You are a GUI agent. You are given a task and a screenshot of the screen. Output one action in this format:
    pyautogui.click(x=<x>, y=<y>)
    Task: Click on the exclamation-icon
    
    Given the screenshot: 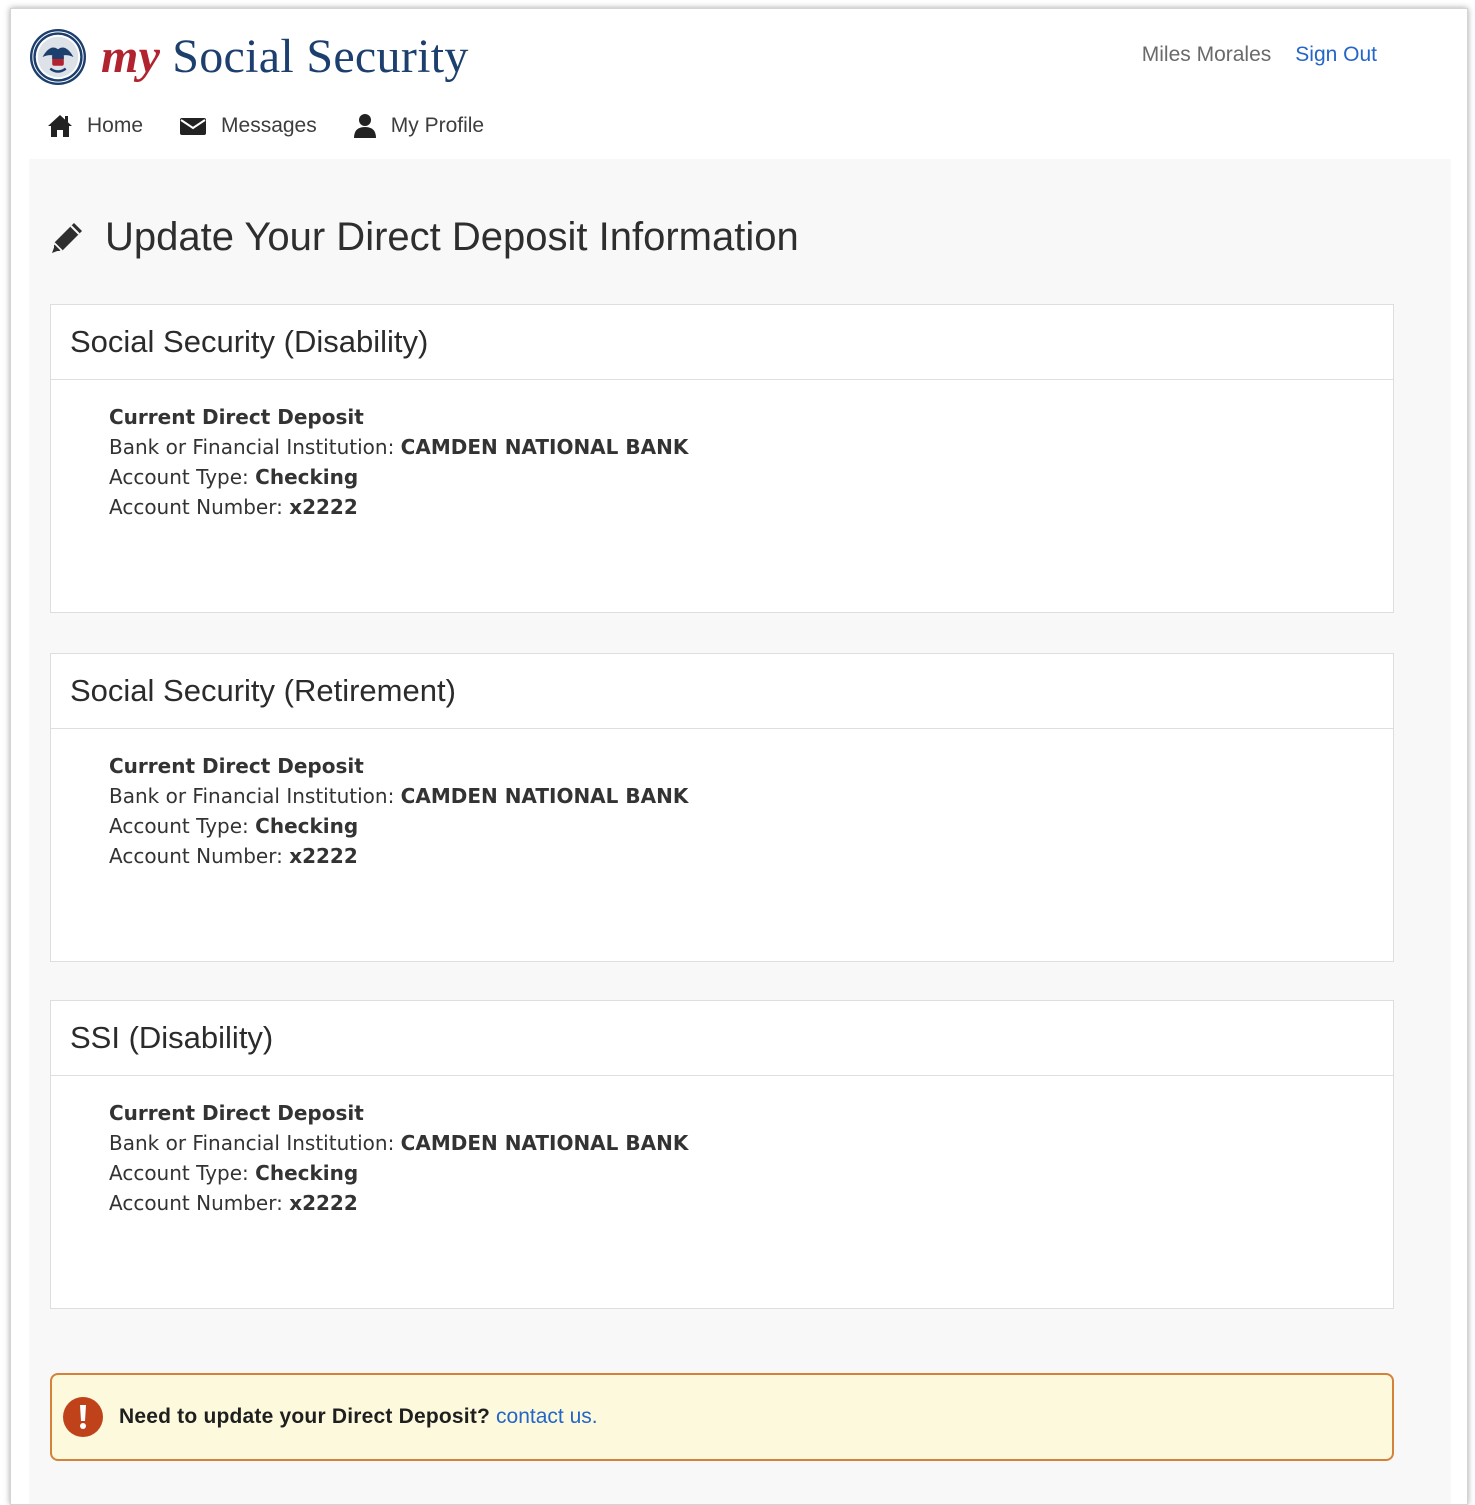 What is the action you would take?
    pyautogui.click(x=83, y=1417)
    